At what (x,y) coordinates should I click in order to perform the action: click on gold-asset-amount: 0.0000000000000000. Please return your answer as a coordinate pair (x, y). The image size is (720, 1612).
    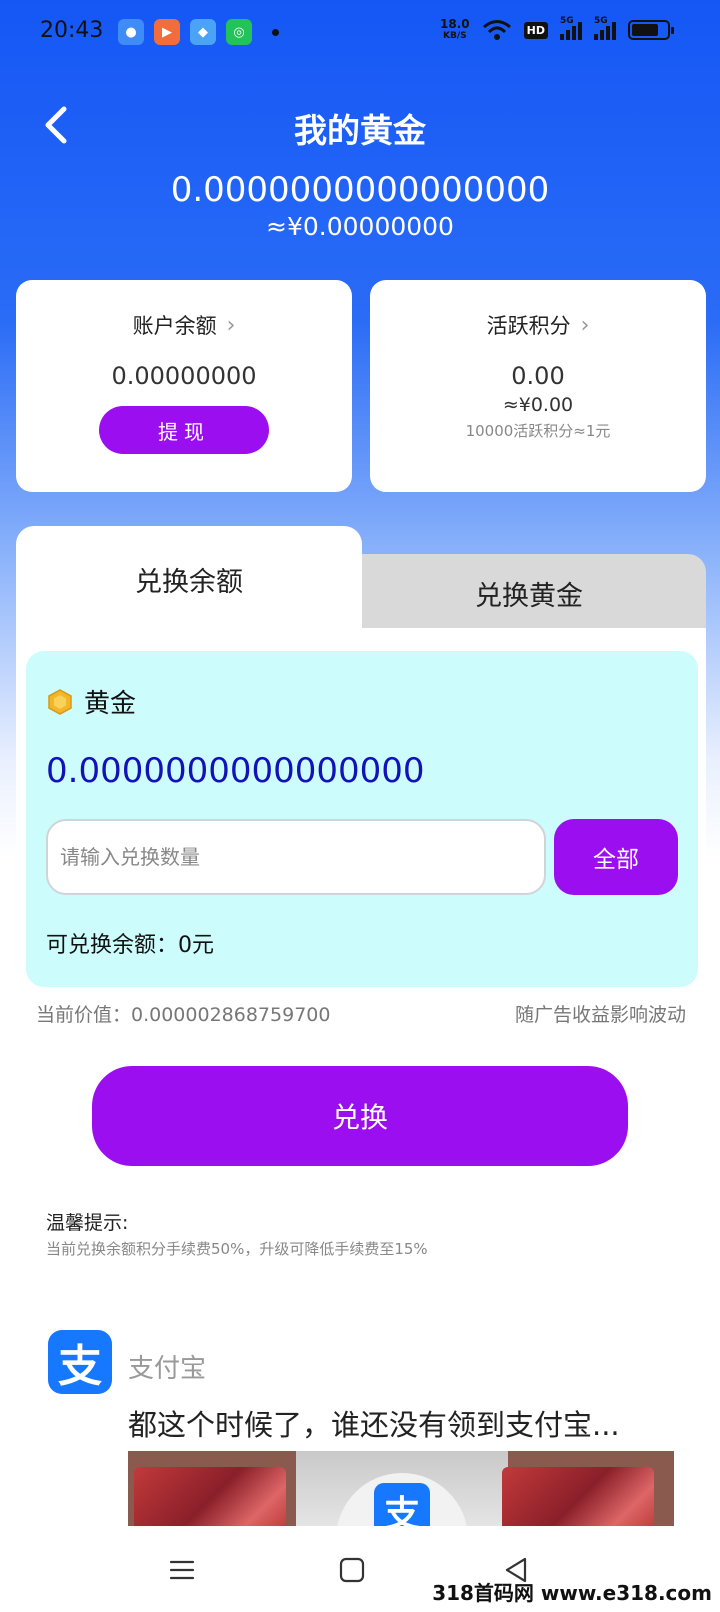
    Looking at the image, I should click on (235, 771).